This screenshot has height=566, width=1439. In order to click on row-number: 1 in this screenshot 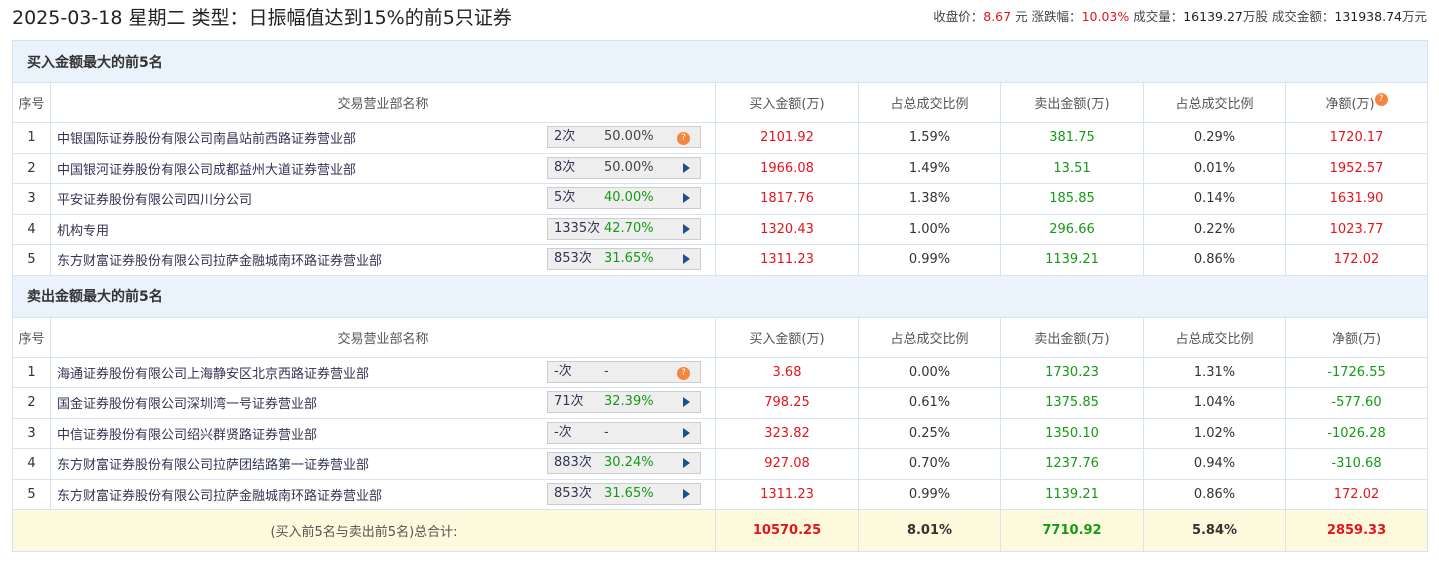, I will do `click(31, 138)`.